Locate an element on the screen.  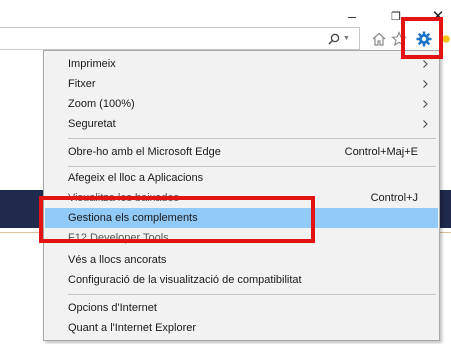
home-icon is located at coordinates (379, 39).